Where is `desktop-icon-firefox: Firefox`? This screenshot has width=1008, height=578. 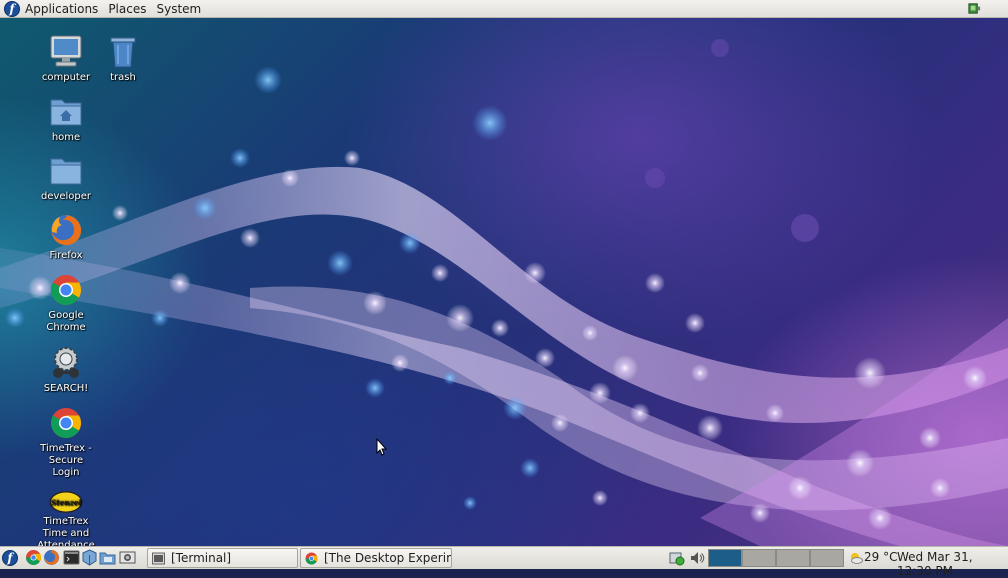 desktop-icon-firefox: Firefox is located at coordinates (66, 237).